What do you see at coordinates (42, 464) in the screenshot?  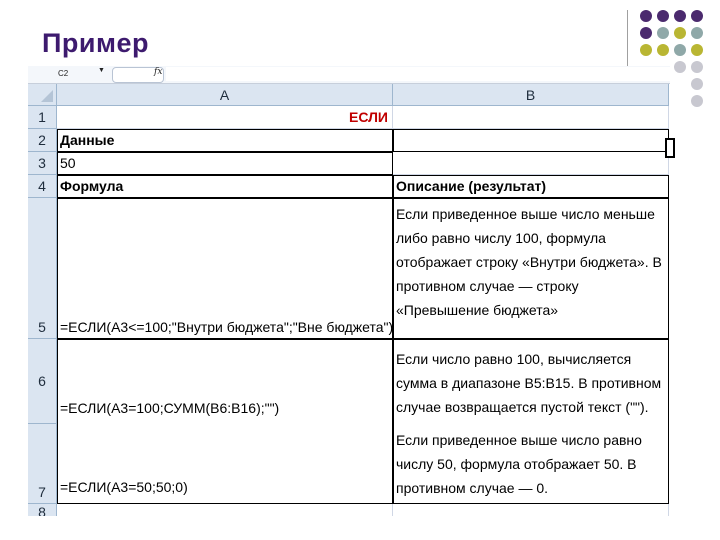 I see `row-header-7: 7` at bounding box center [42, 464].